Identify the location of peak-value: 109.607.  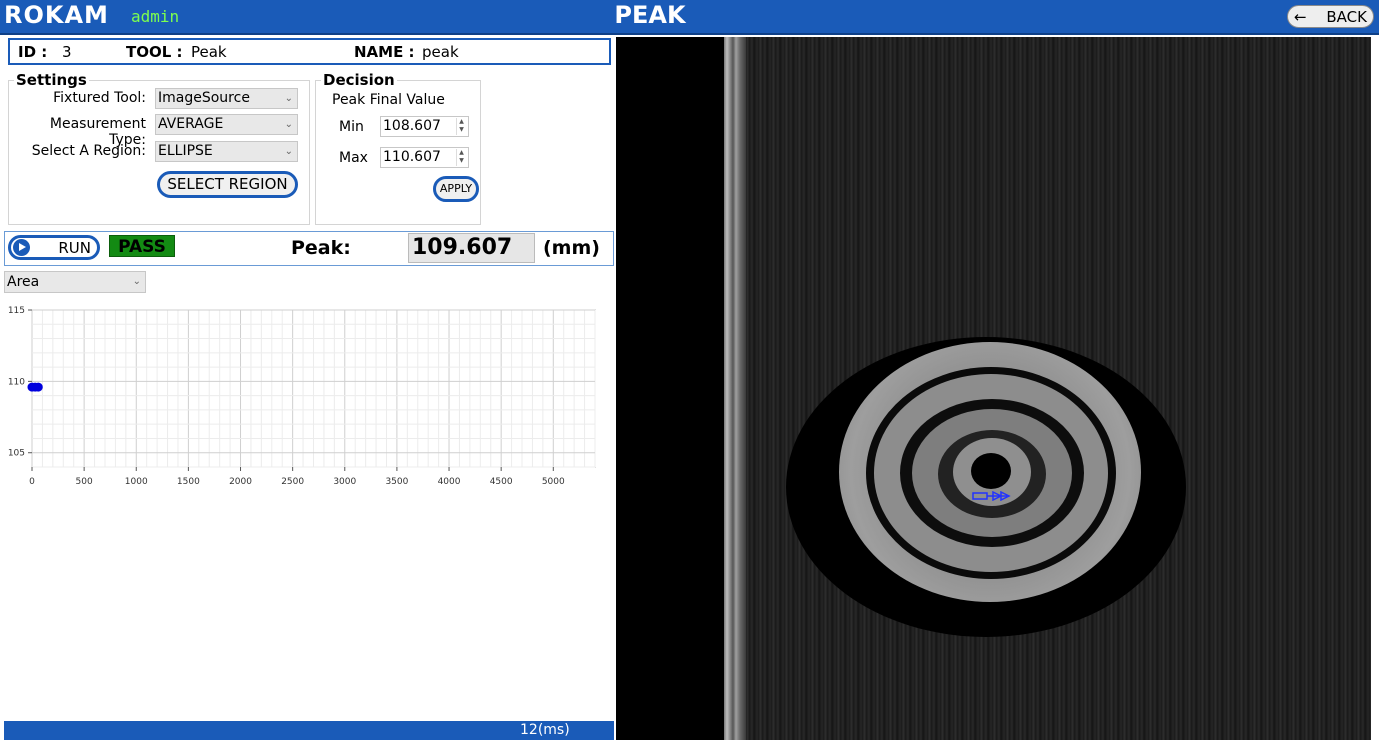
(471, 248).